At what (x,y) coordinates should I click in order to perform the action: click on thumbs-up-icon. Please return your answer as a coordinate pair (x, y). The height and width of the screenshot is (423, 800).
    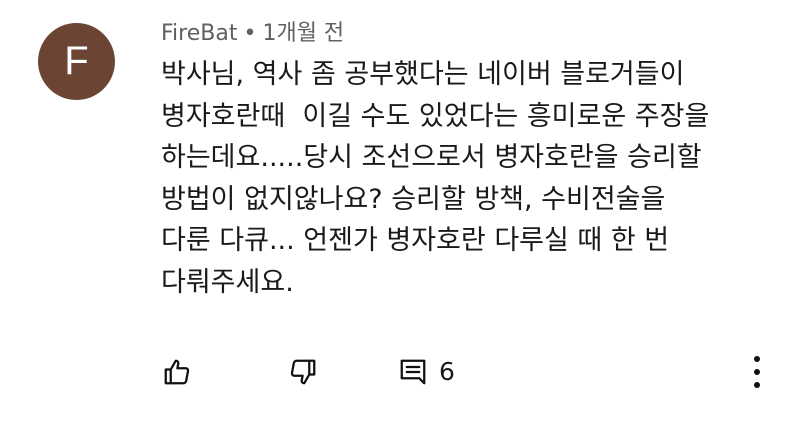
    Looking at the image, I should click on (177, 372).